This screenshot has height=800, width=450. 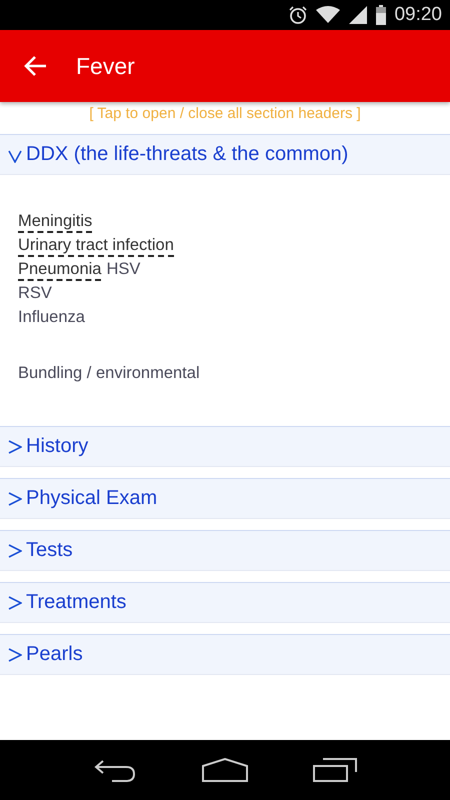 I want to click on diagnosis-text: Influenza, so click(x=51, y=317).